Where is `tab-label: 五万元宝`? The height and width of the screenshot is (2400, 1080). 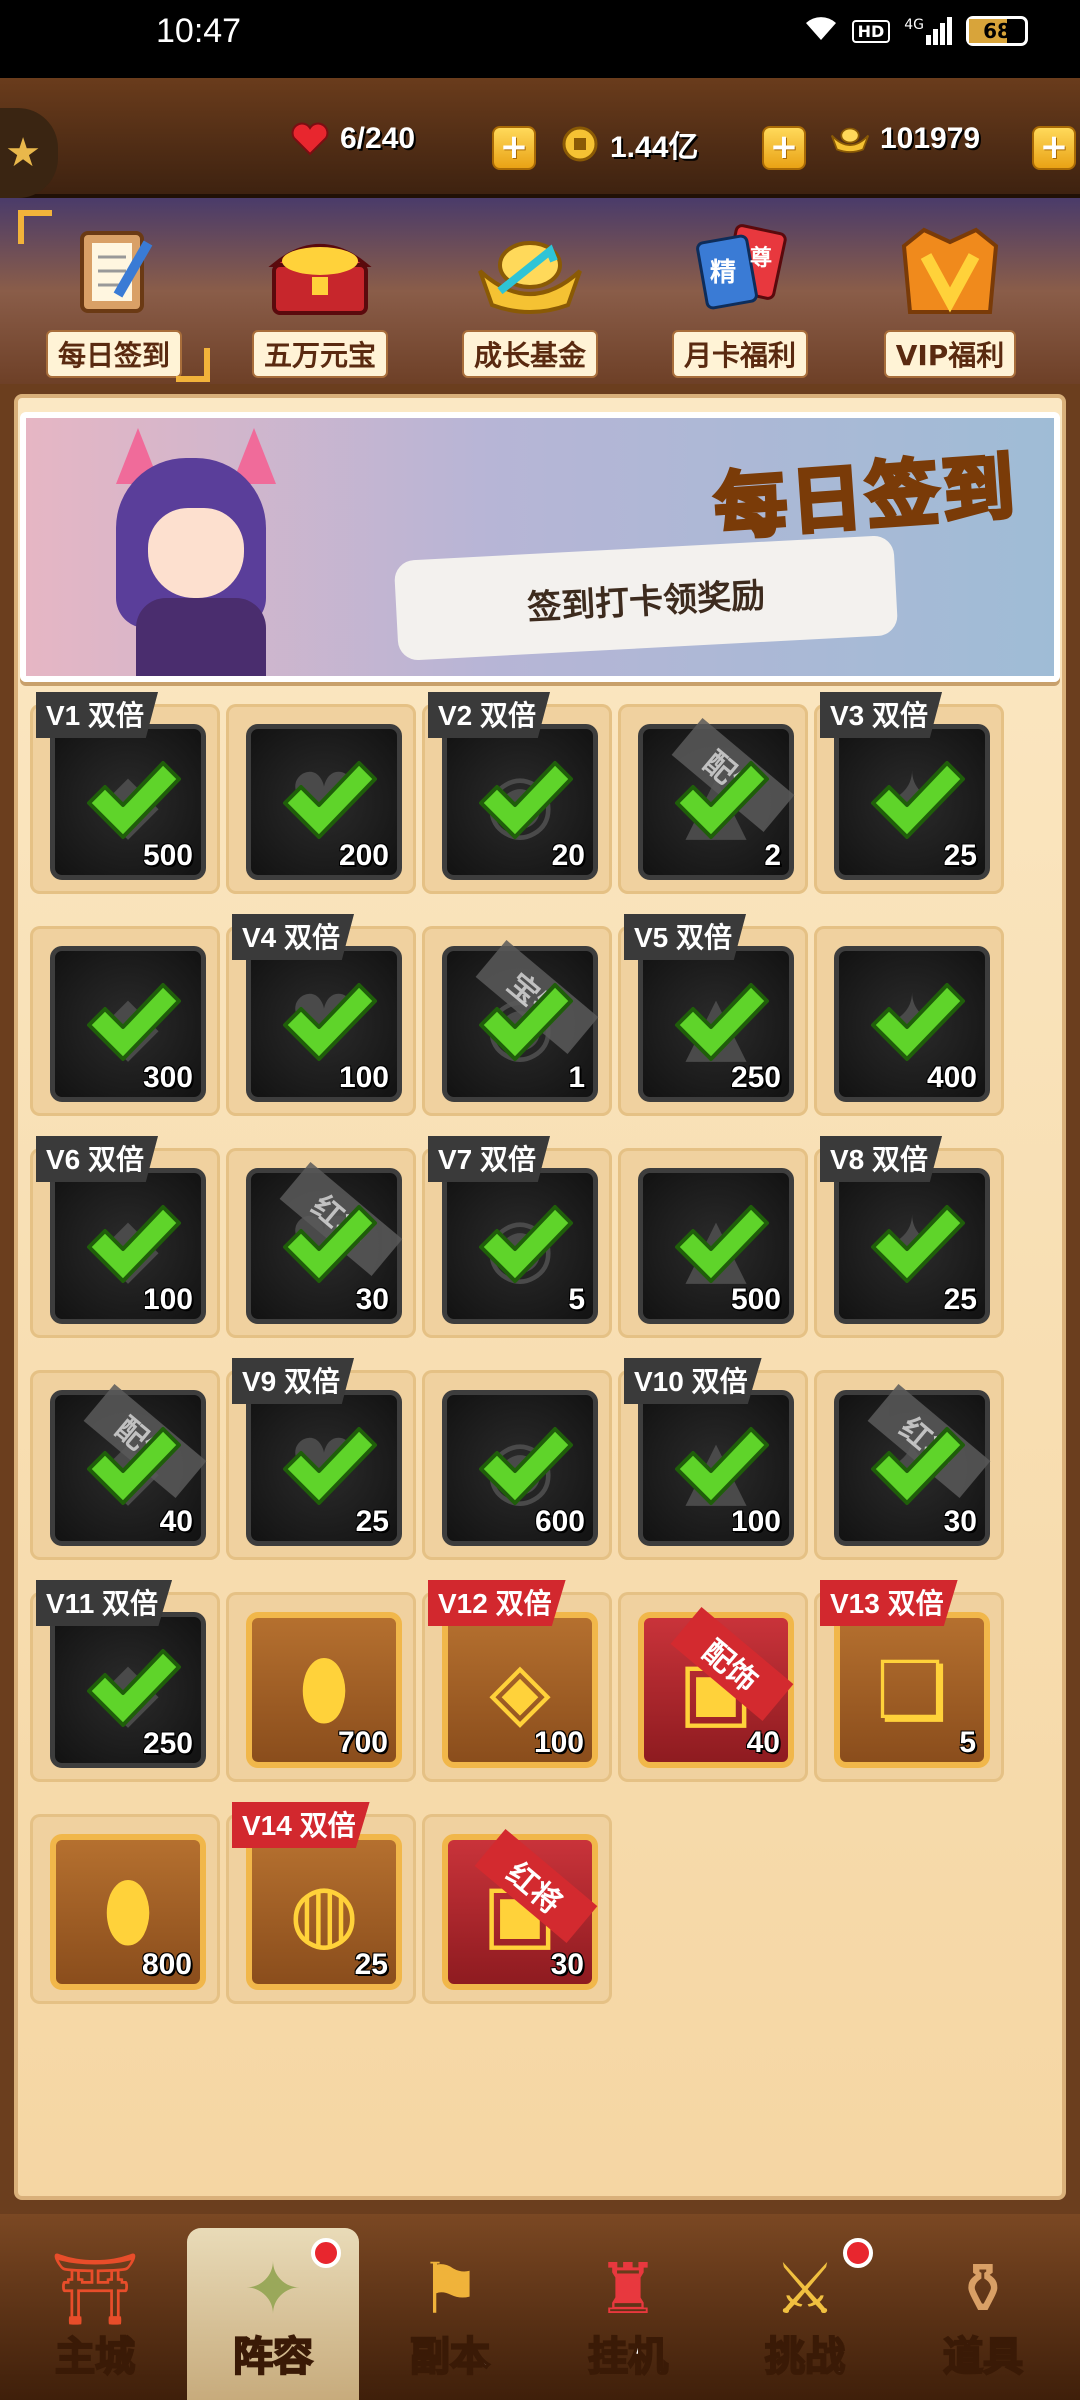 tab-label: 五万元宝 is located at coordinates (319, 354).